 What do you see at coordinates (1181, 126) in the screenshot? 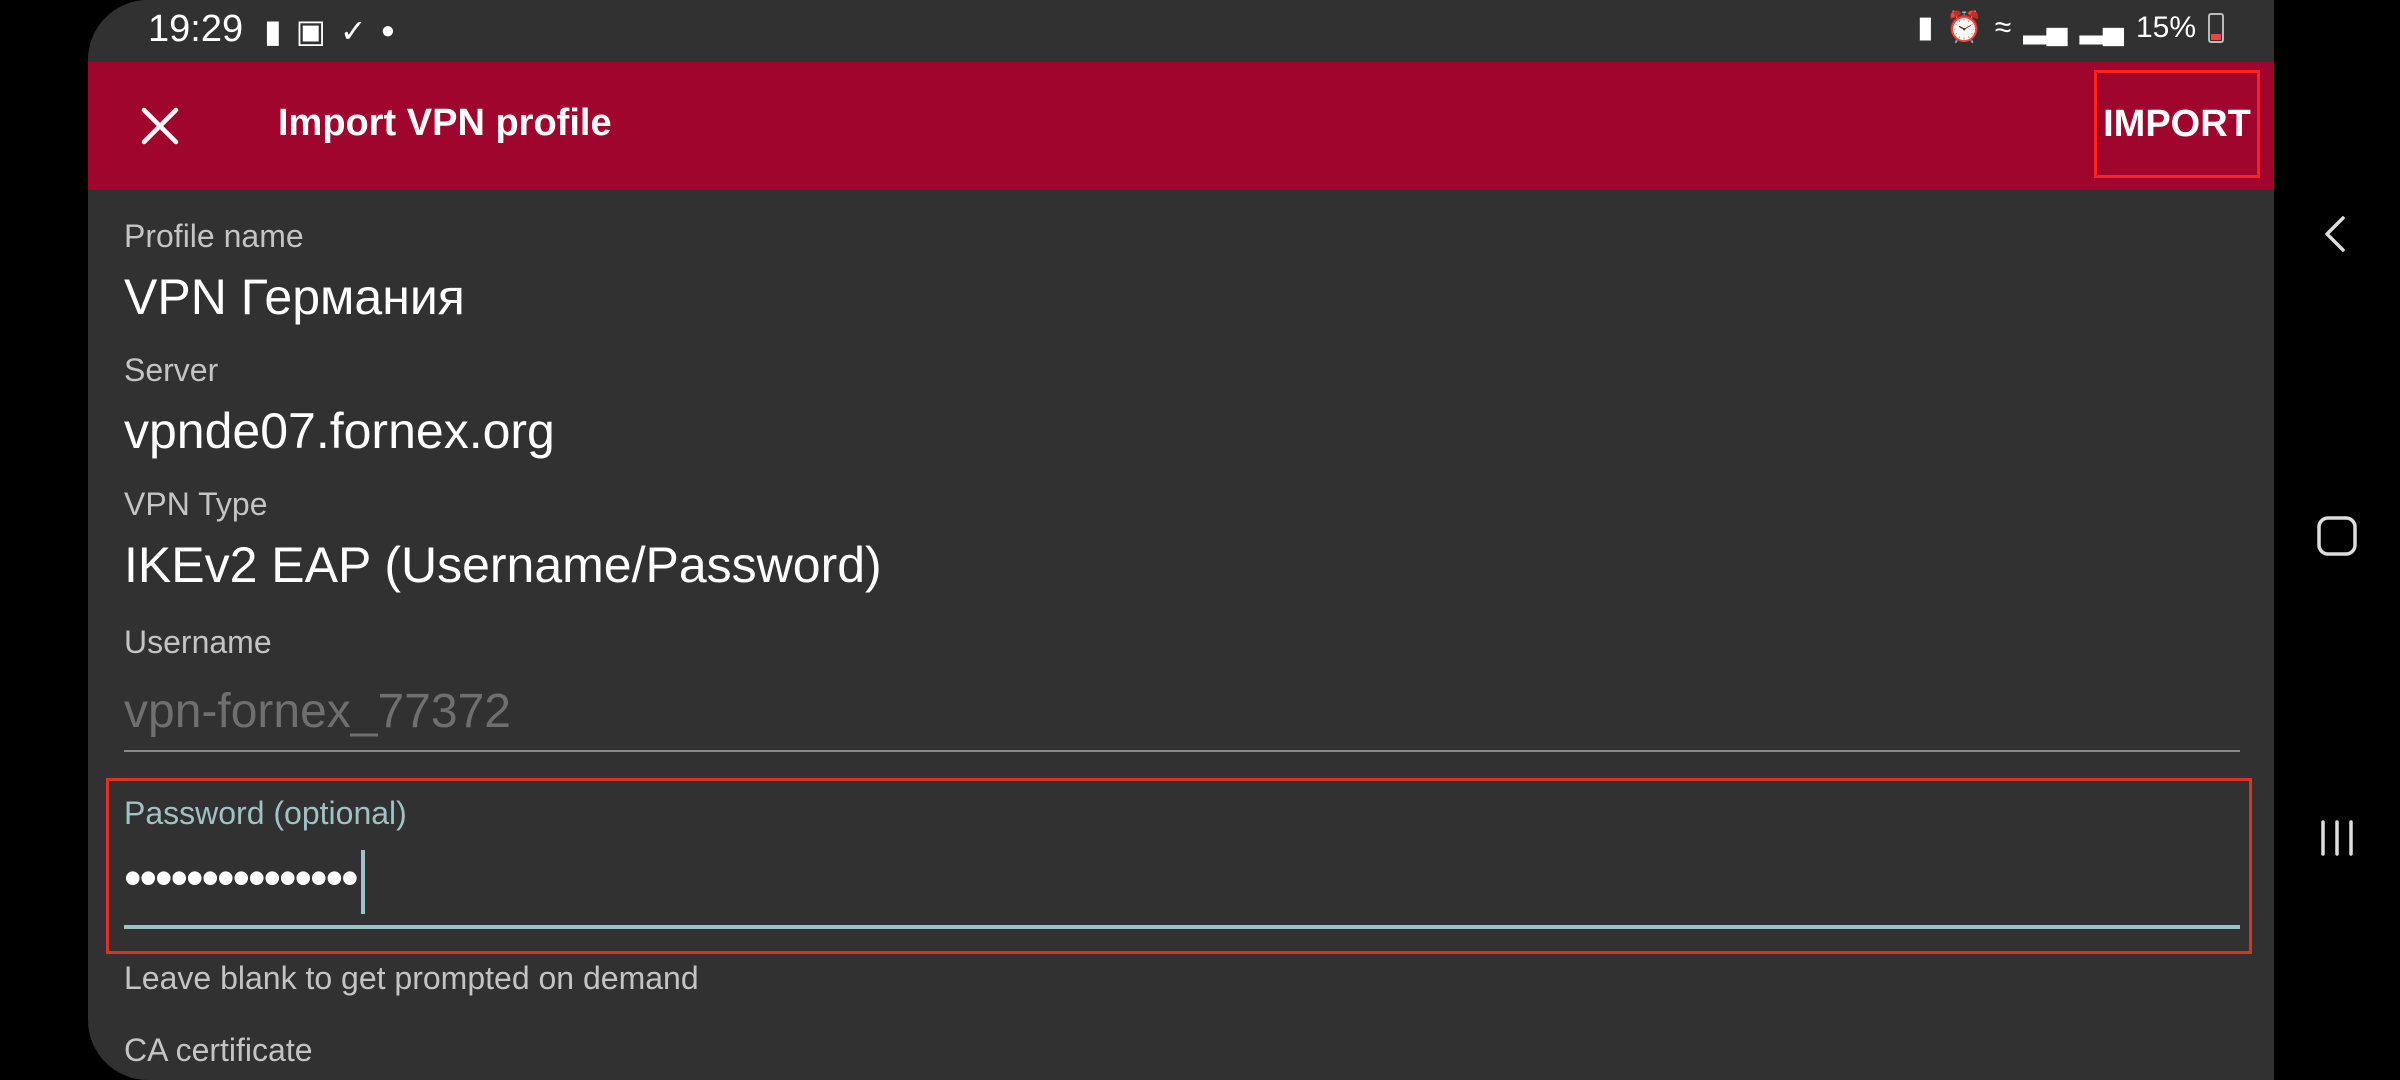
I see `app-bar: Import VPN profile IMPORT` at bounding box center [1181, 126].